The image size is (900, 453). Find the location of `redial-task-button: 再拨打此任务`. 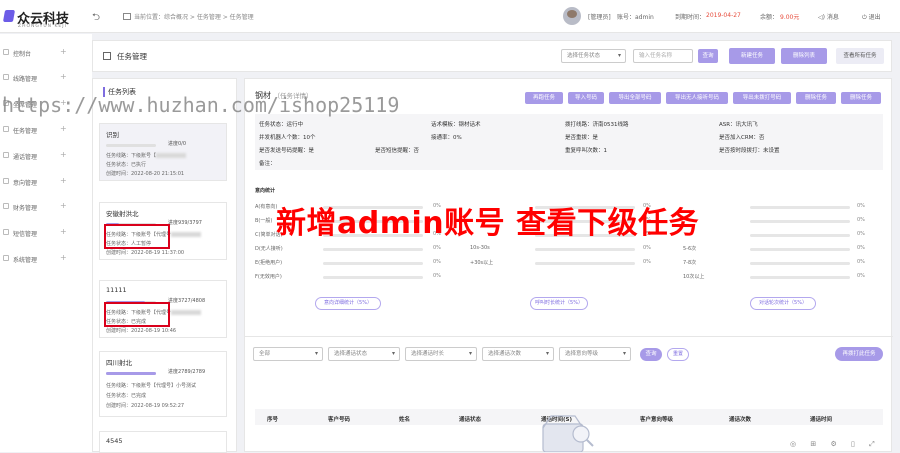

redial-task-button: 再拨打此任务 is located at coordinates (859, 354).